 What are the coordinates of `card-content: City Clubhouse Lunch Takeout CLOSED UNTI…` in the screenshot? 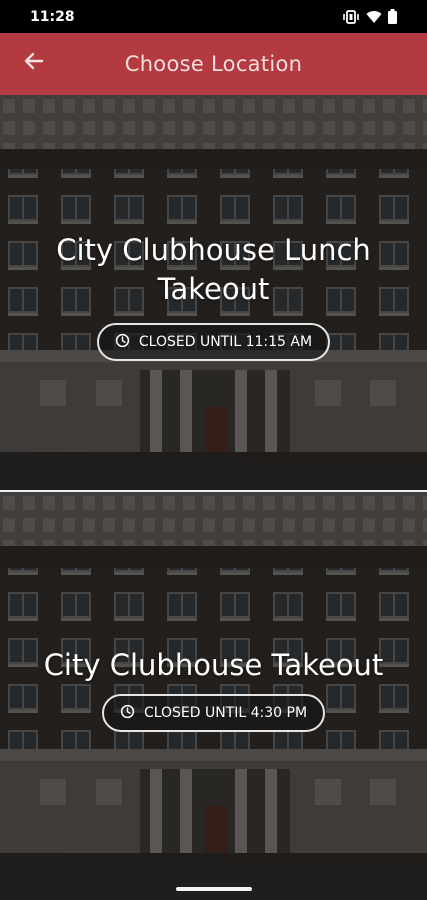 It's located at (213, 296).